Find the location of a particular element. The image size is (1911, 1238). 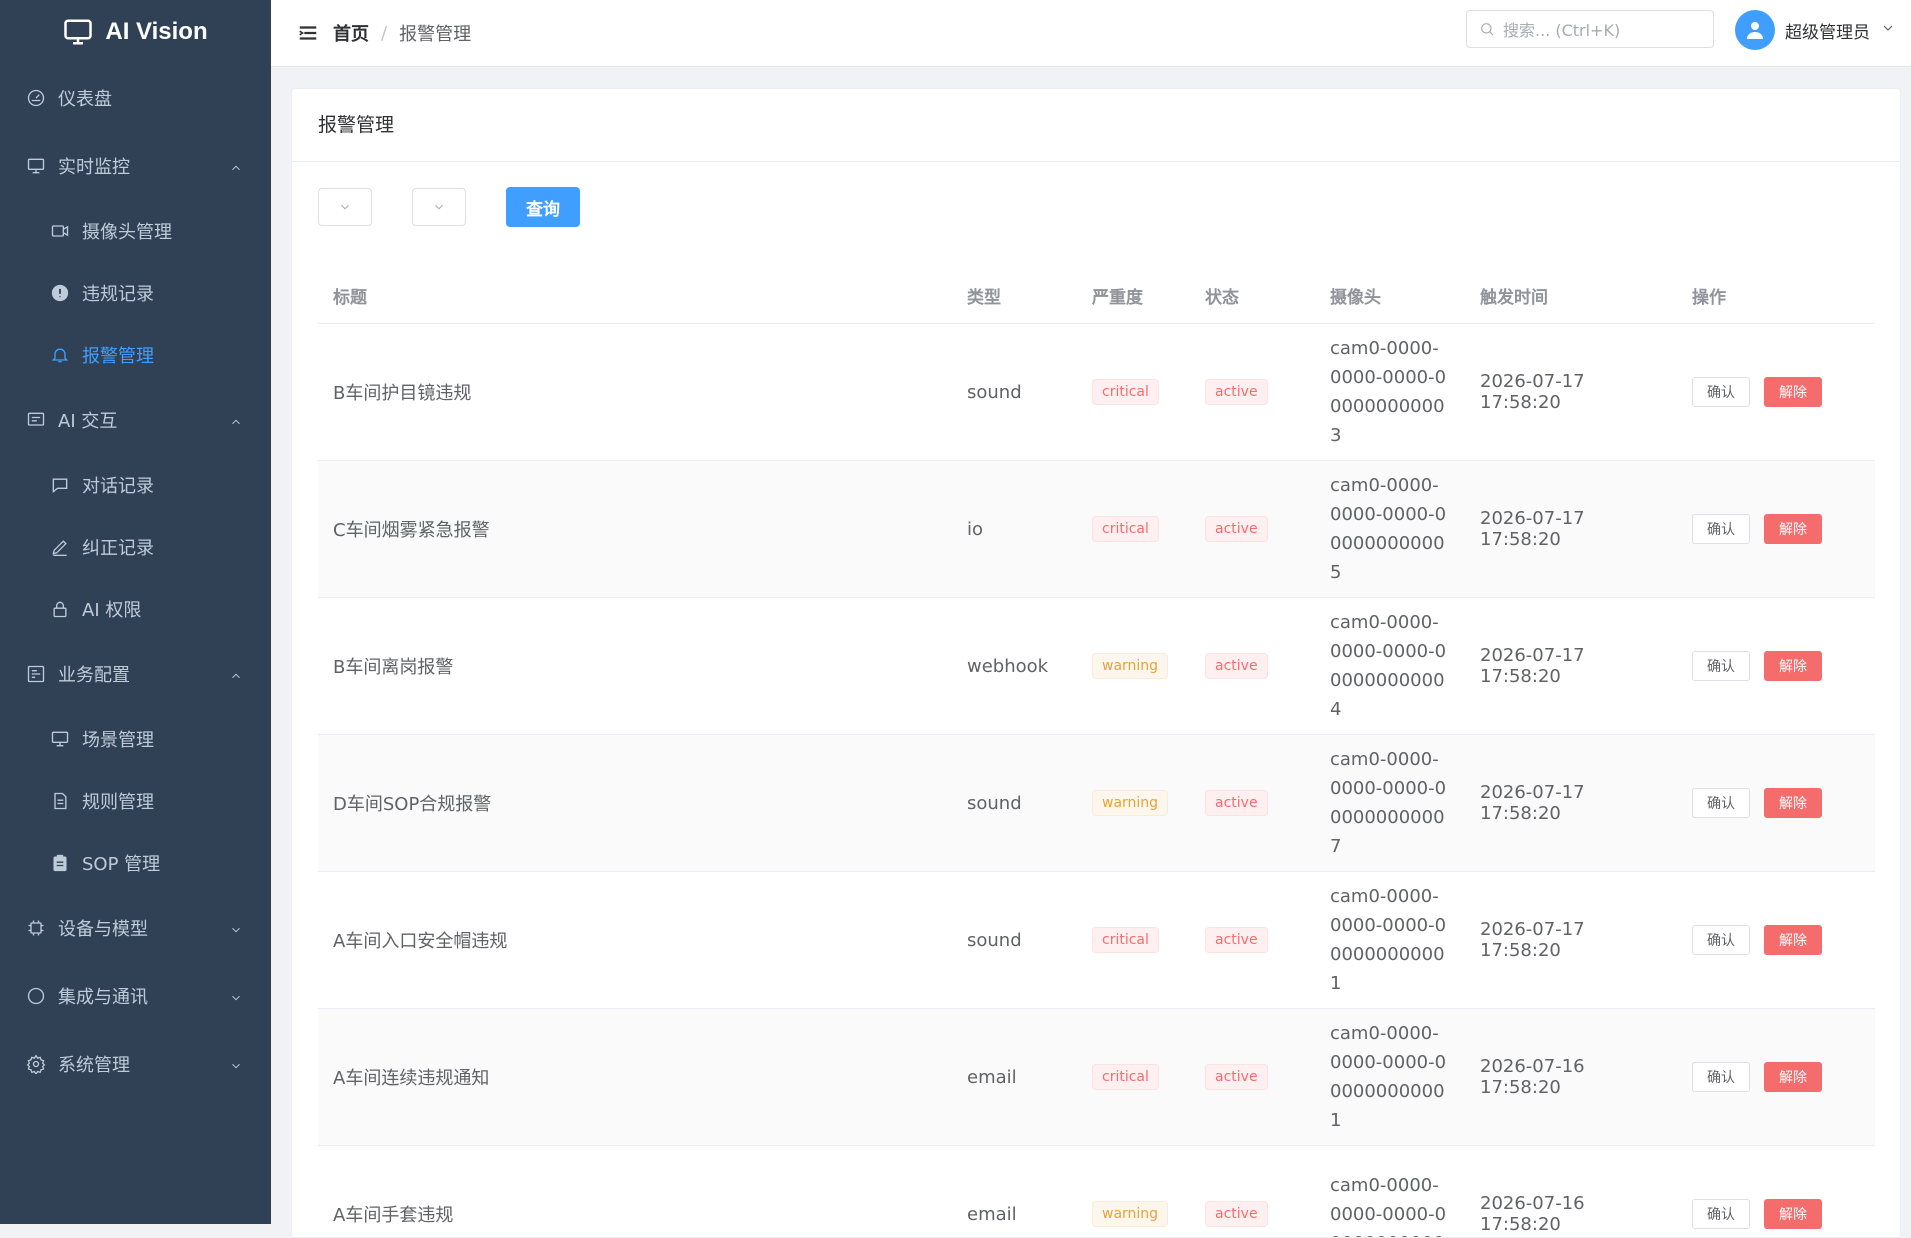

alarm-title: A车间手套违规 is located at coordinates (635, 1192).